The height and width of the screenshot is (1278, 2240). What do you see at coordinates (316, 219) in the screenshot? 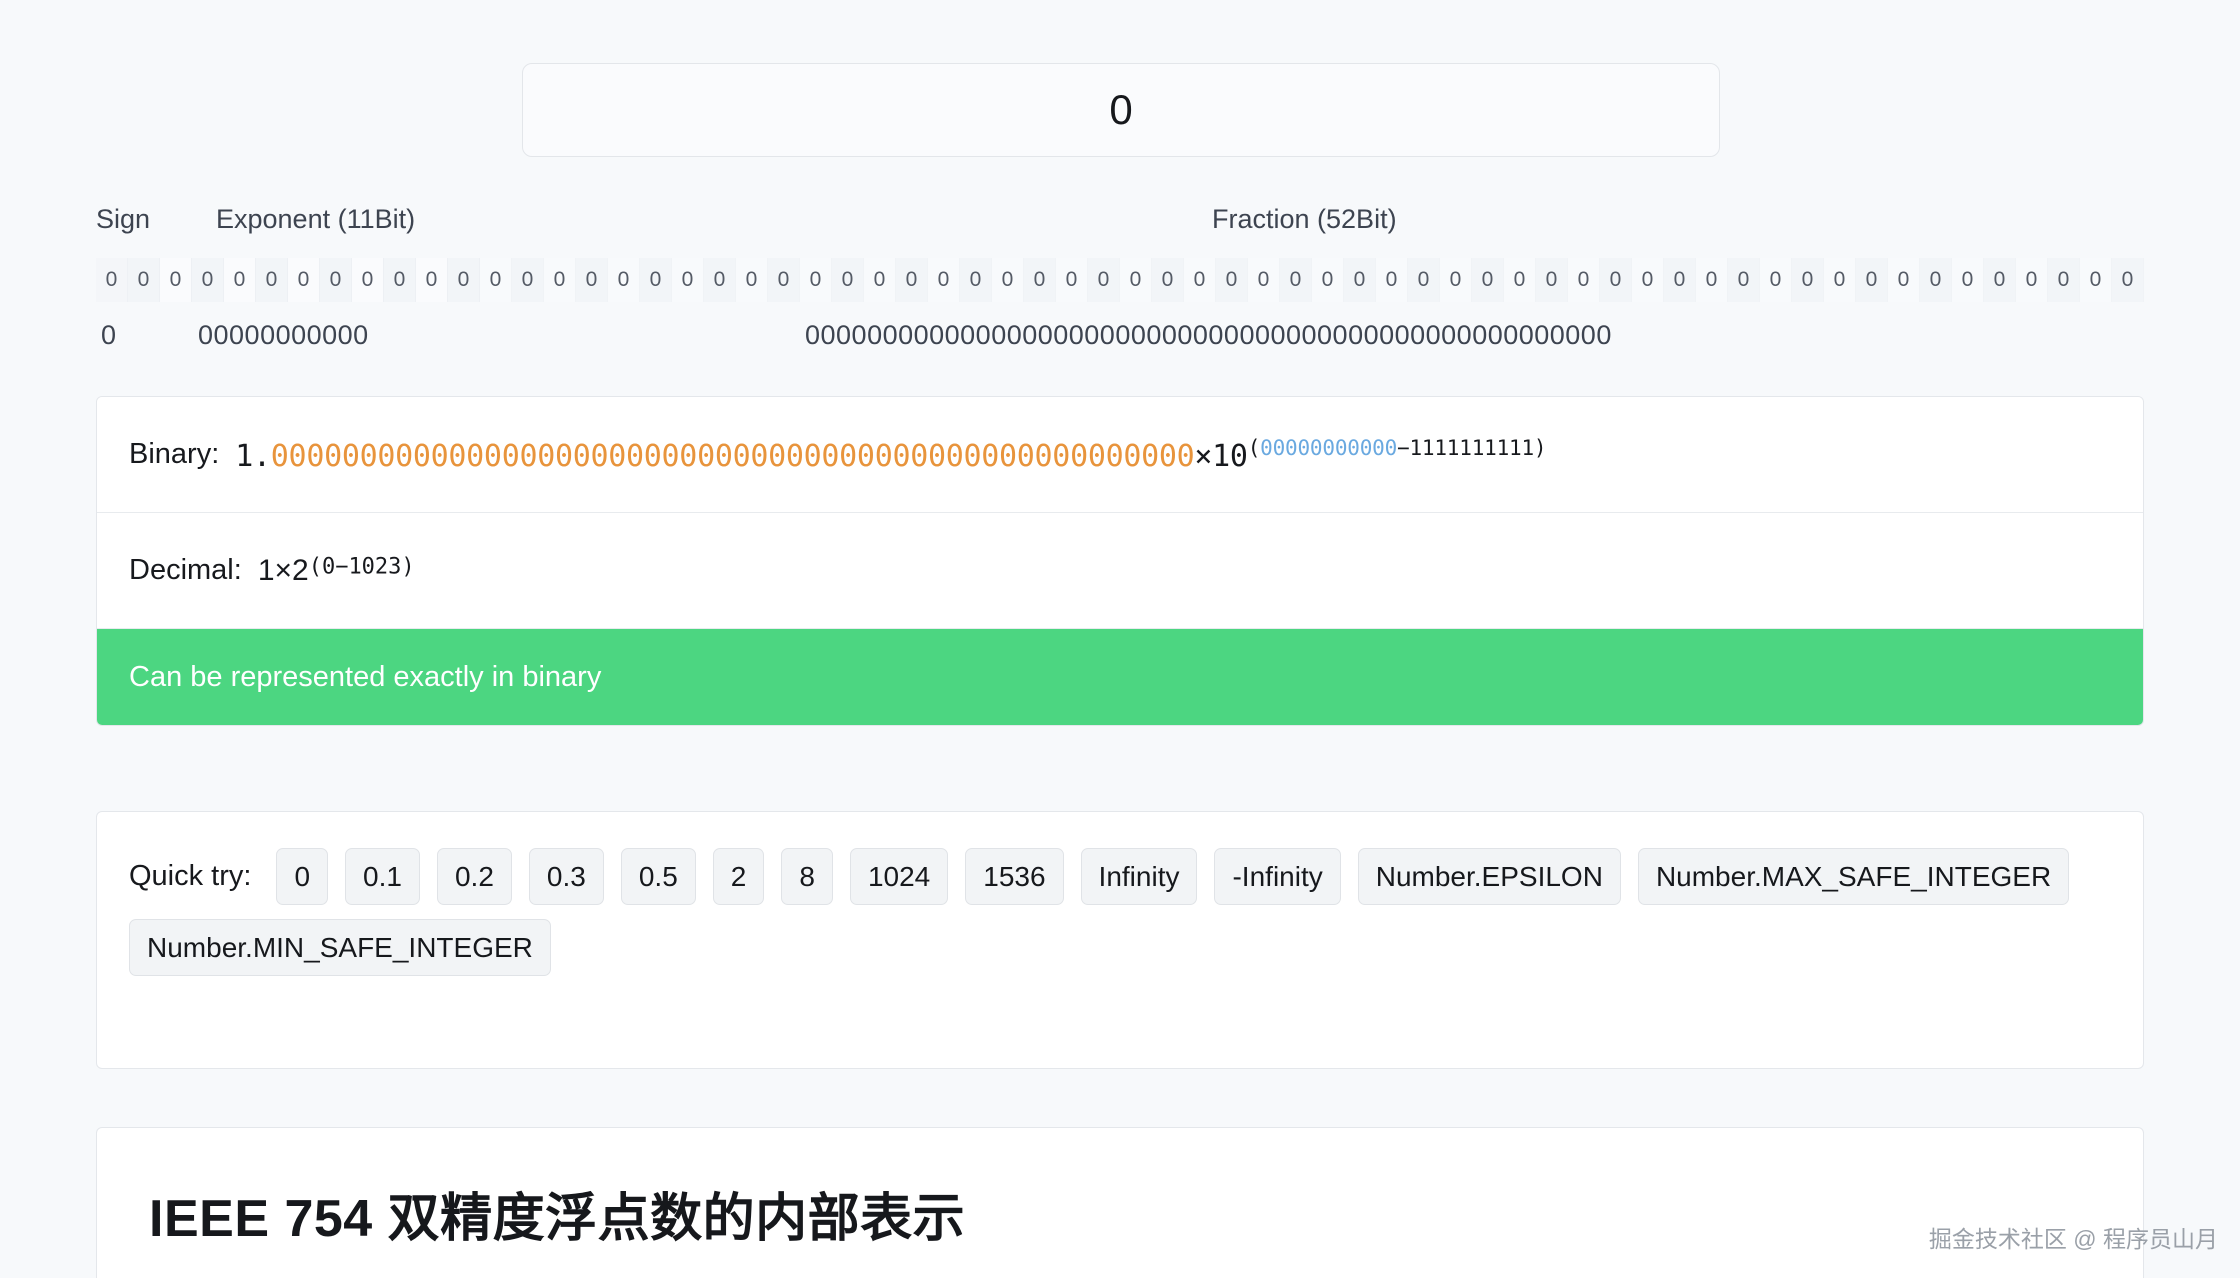
I see `exponent-field-label: Exponent (11Bit)` at bounding box center [316, 219].